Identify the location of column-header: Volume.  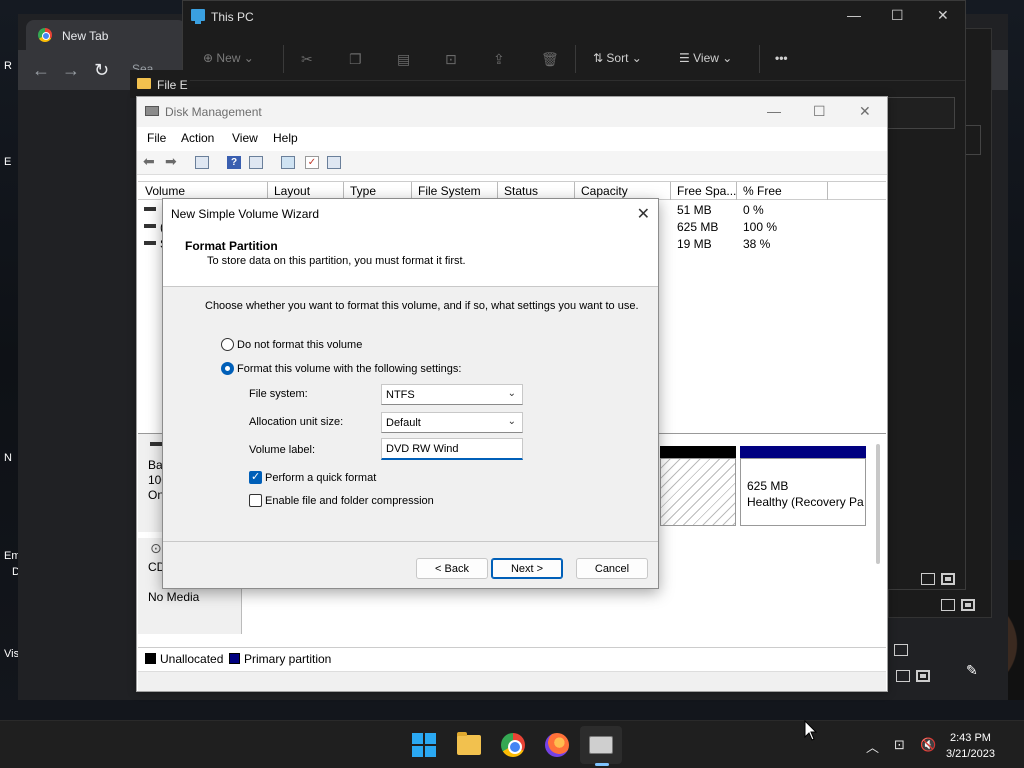
(165, 191).